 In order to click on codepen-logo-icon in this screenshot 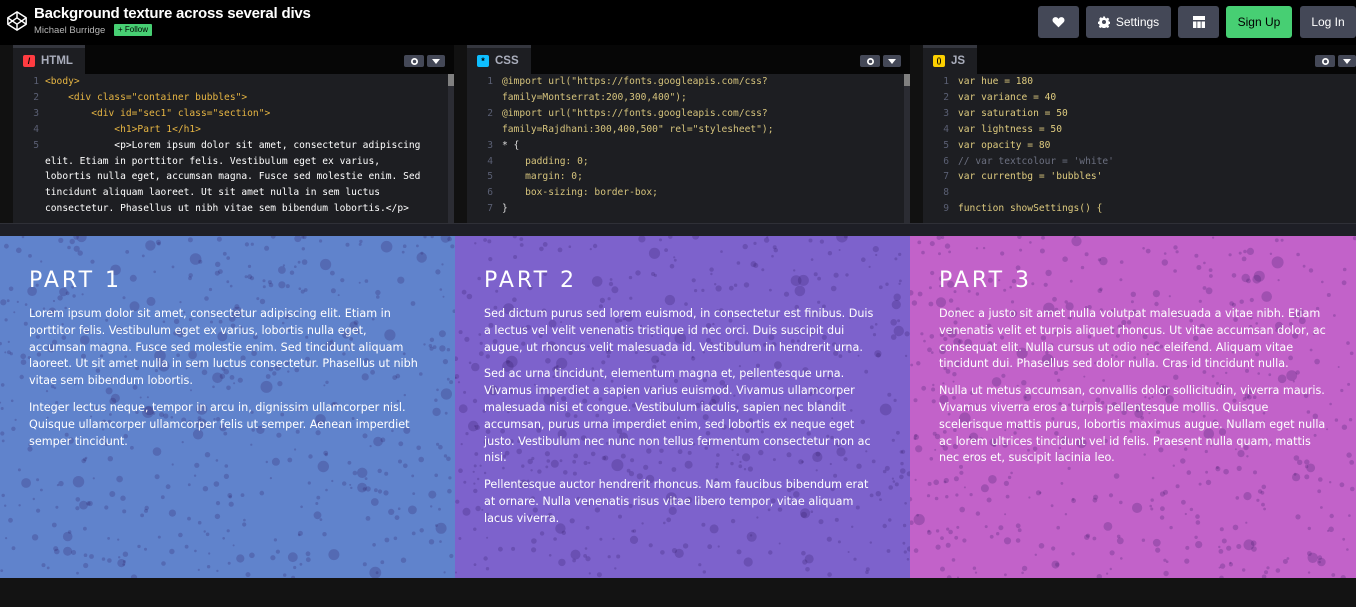, I will do `click(17, 21)`.